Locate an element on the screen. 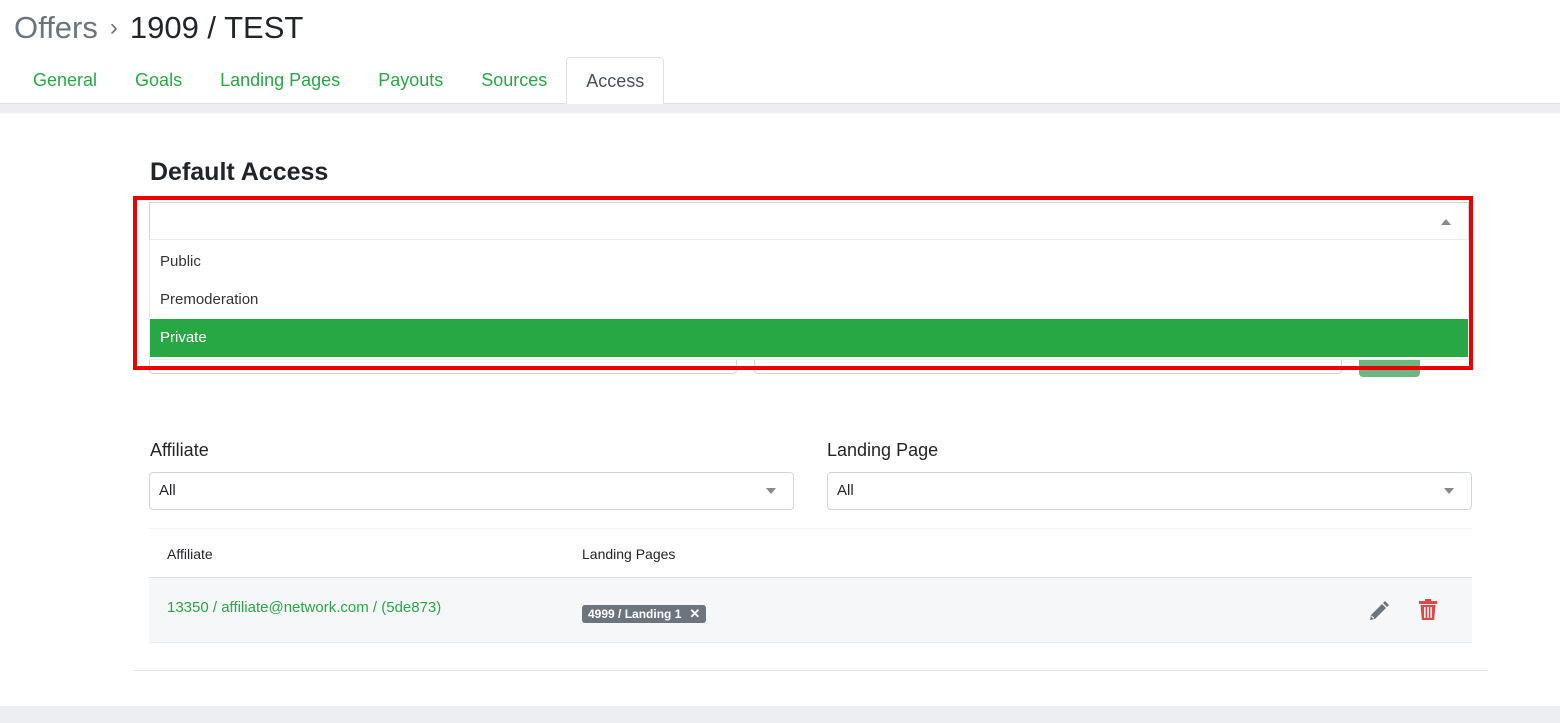 The height and width of the screenshot is (723, 1560). caret-up-icon is located at coordinates (1446, 222).